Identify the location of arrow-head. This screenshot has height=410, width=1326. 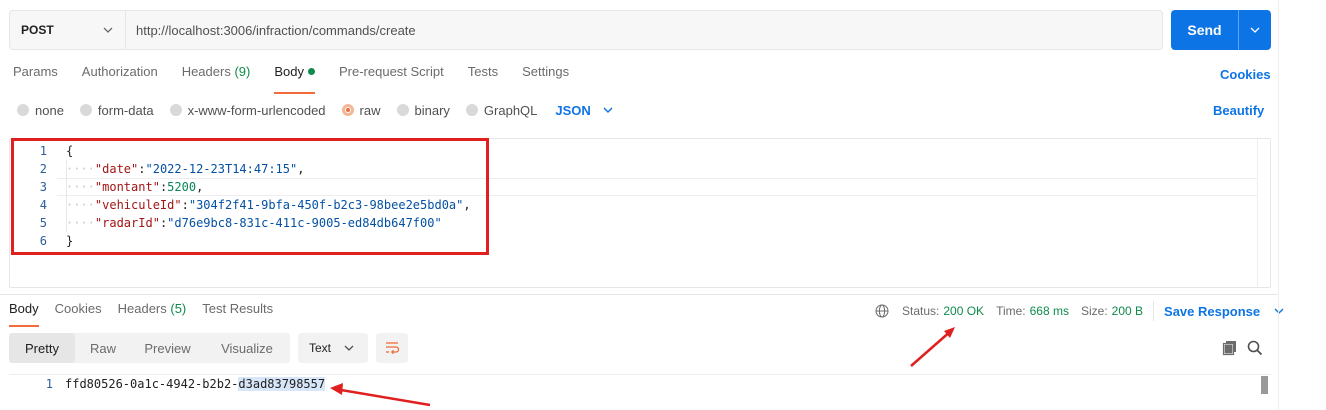
(336, 389).